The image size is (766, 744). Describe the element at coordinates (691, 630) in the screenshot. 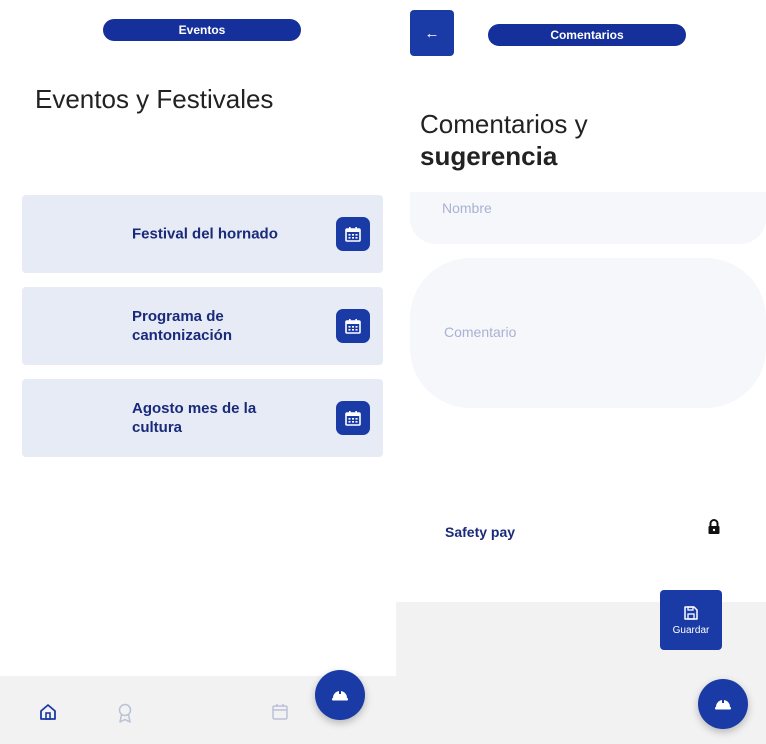

I see `save-label: Guardar` at that location.